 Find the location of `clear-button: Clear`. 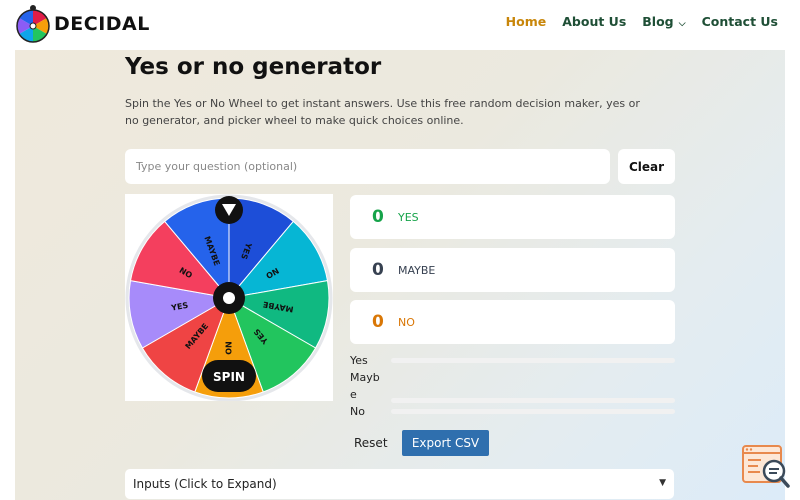

clear-button: Clear is located at coordinates (646, 166).